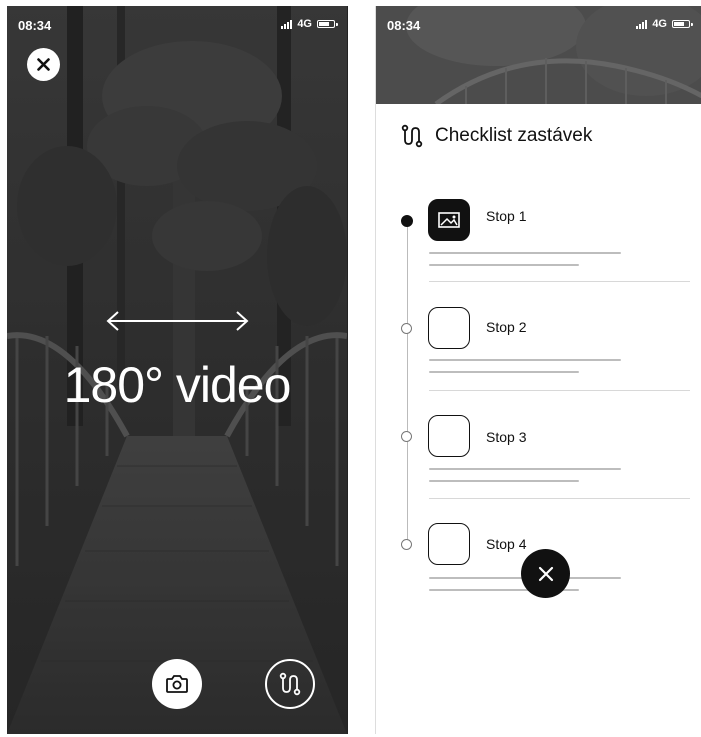  I want to click on close-button, so click(43, 64).